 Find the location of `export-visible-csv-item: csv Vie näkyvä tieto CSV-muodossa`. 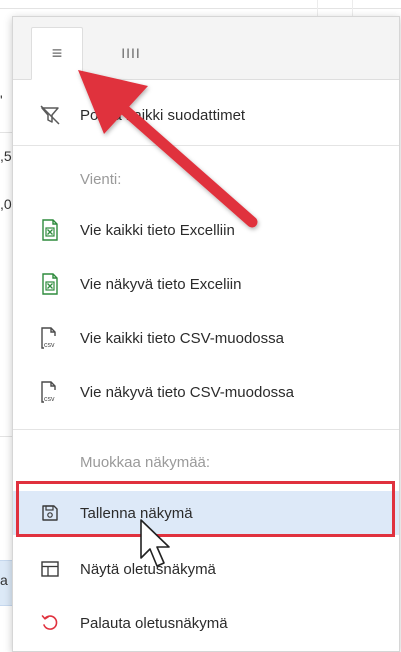

export-visible-csv-item: csv Vie näkyvä tieto CSV-muodossa is located at coordinates (206, 392).